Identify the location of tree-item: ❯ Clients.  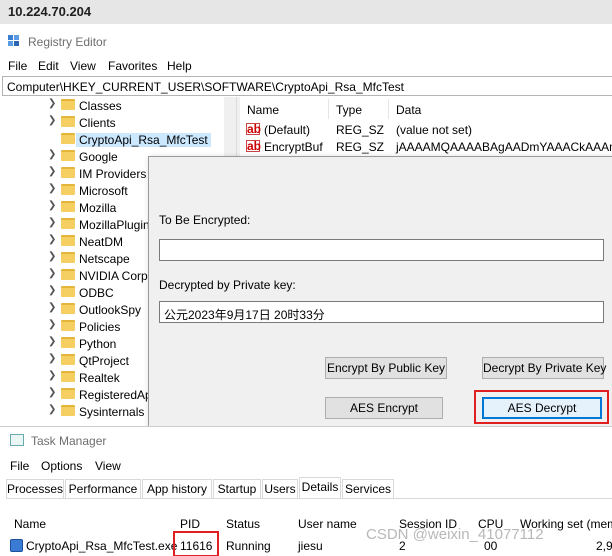
(118, 122).